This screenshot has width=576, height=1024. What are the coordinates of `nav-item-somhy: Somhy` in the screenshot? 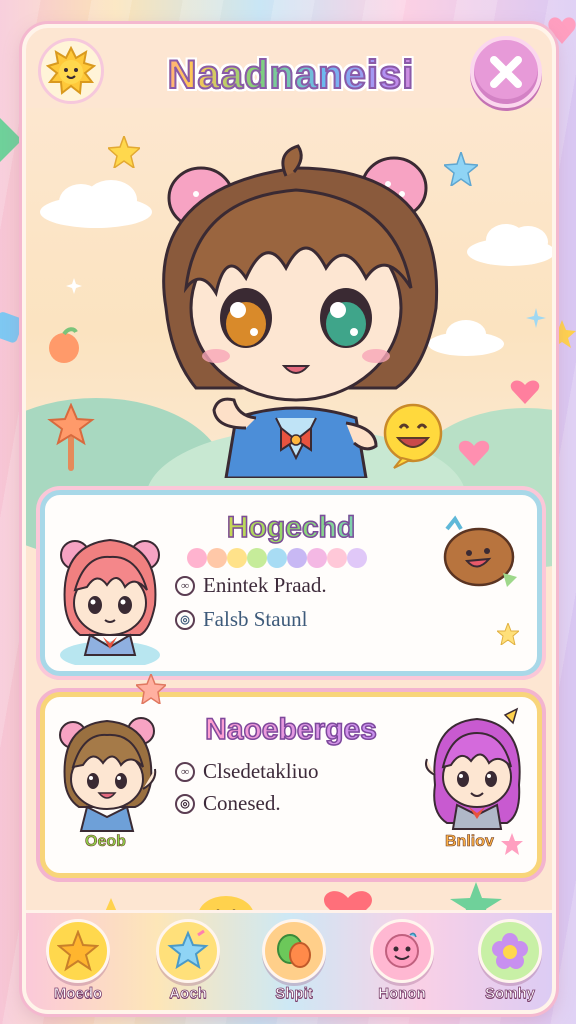 It's located at (507, 964).